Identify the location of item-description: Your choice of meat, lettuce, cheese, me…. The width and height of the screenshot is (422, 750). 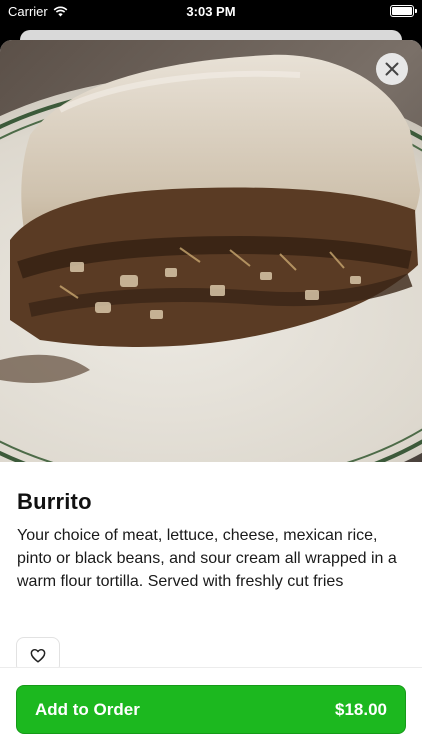
(207, 558).